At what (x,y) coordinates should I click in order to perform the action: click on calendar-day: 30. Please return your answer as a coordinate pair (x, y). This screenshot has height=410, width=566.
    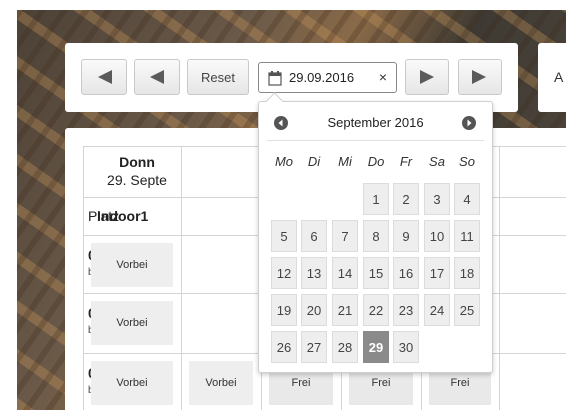
    Looking at the image, I should click on (406, 347).